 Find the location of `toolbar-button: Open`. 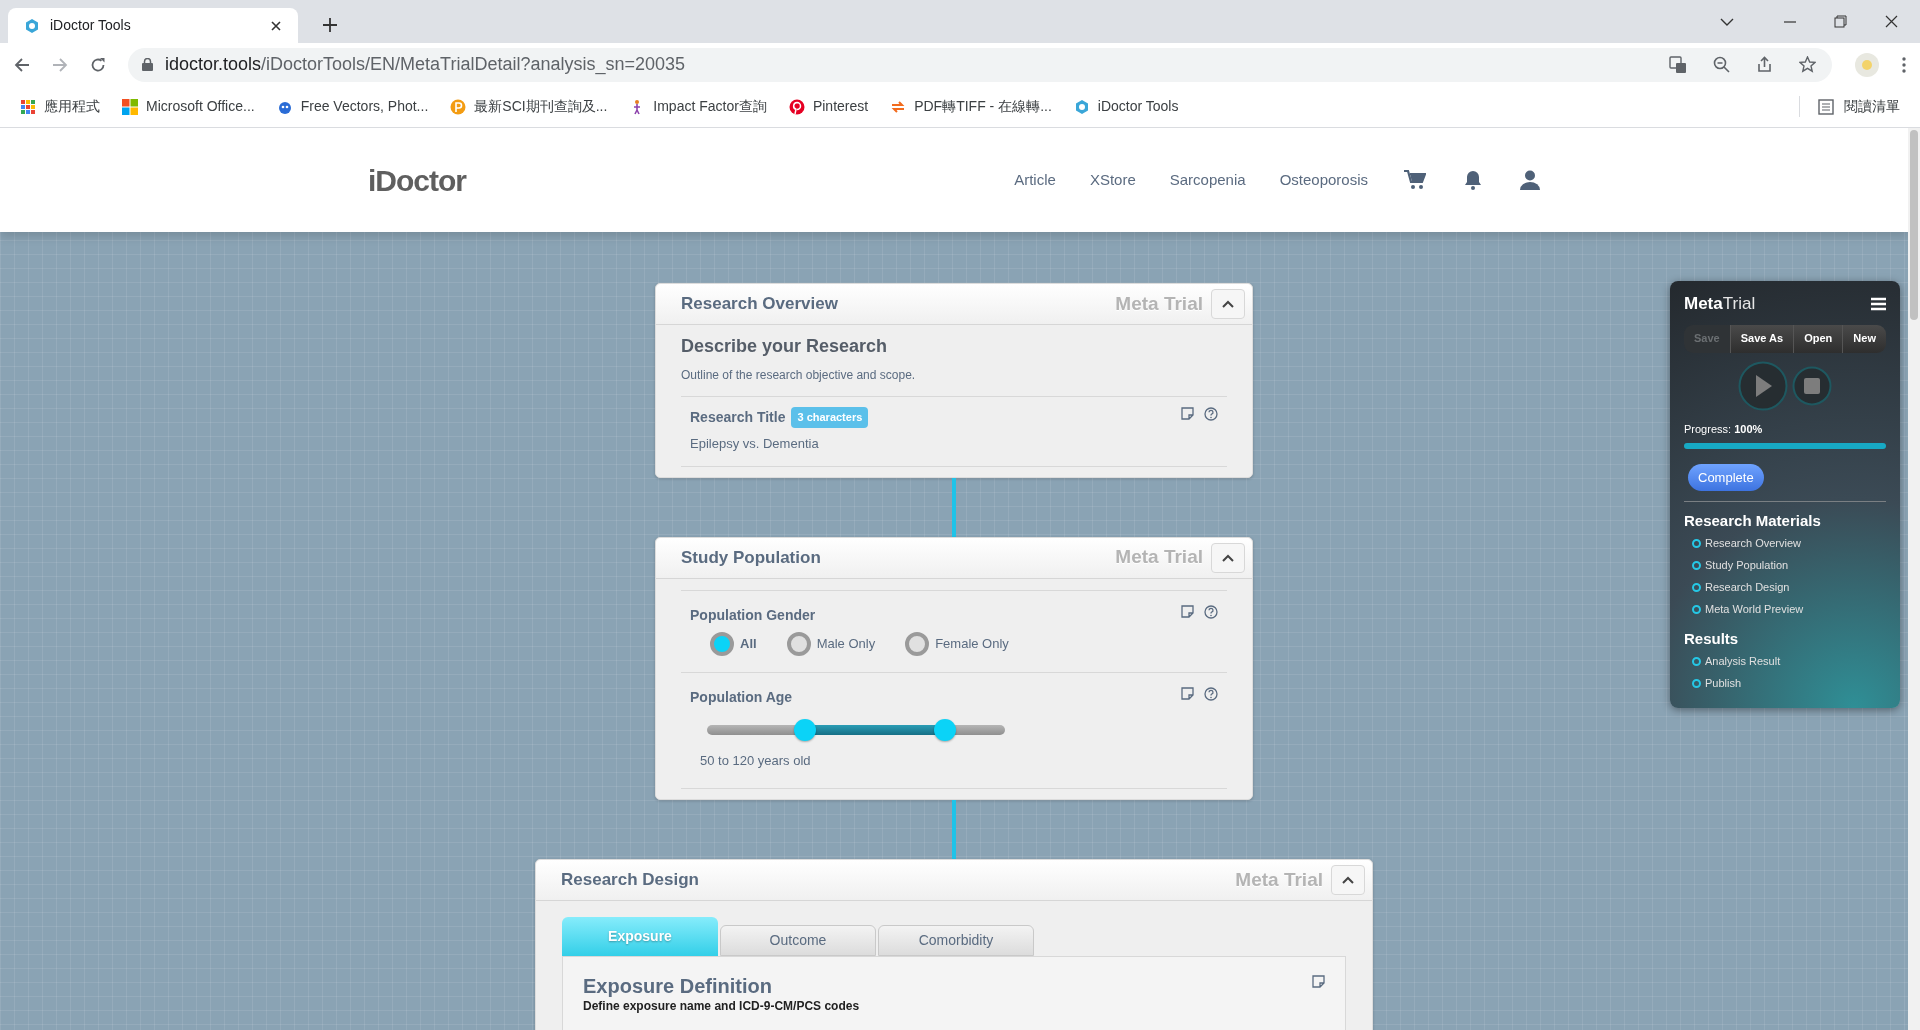

toolbar-button: Open is located at coordinates (1819, 338).